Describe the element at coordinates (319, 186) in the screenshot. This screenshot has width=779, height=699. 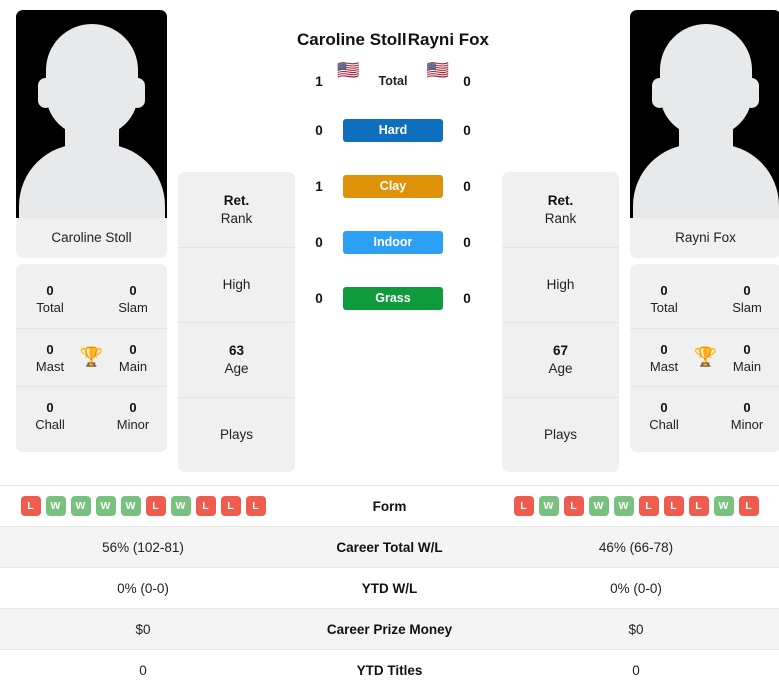
I see `h2h-left-score-clay: 1` at that location.